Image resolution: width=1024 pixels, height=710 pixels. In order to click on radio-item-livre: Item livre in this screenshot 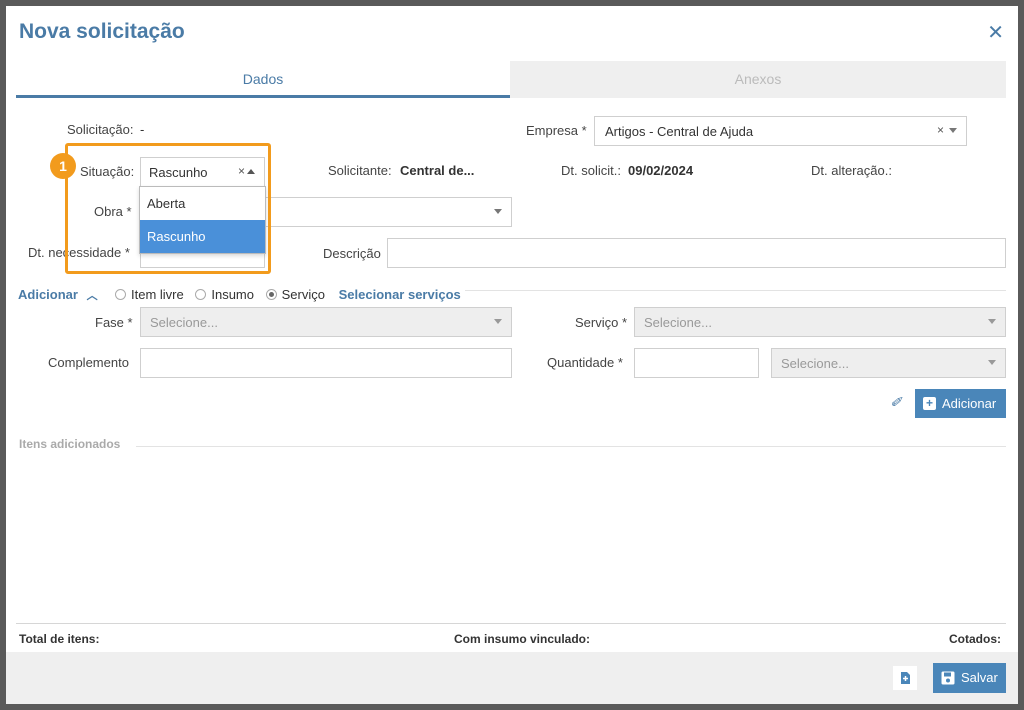, I will do `click(149, 294)`.